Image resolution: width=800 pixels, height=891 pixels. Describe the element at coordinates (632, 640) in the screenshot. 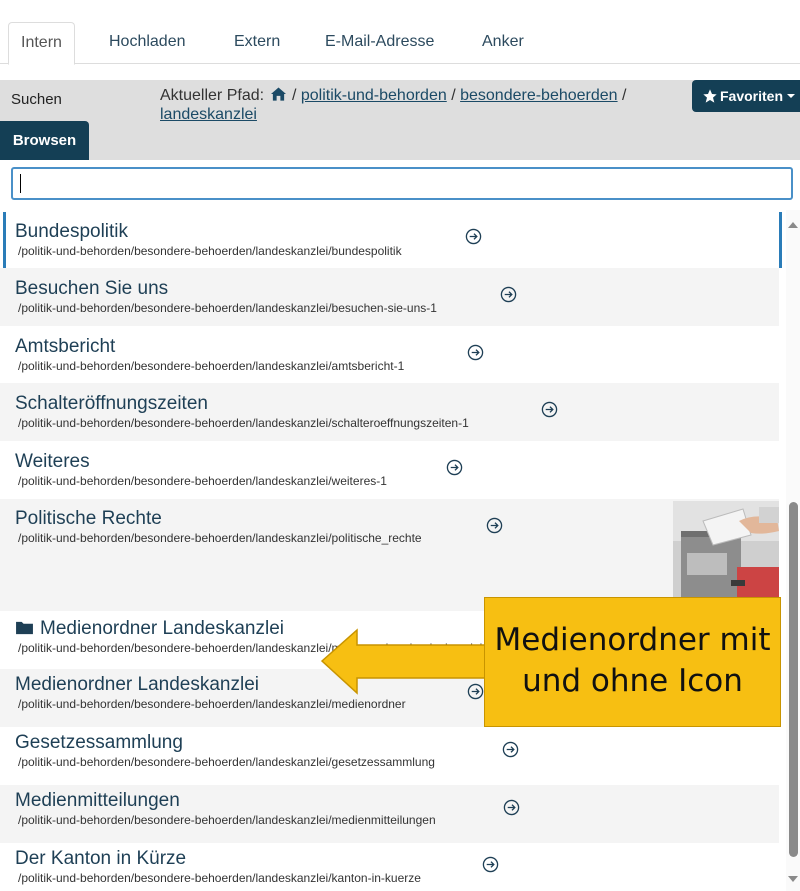

I see `callout-line: Medienordner mit` at that location.